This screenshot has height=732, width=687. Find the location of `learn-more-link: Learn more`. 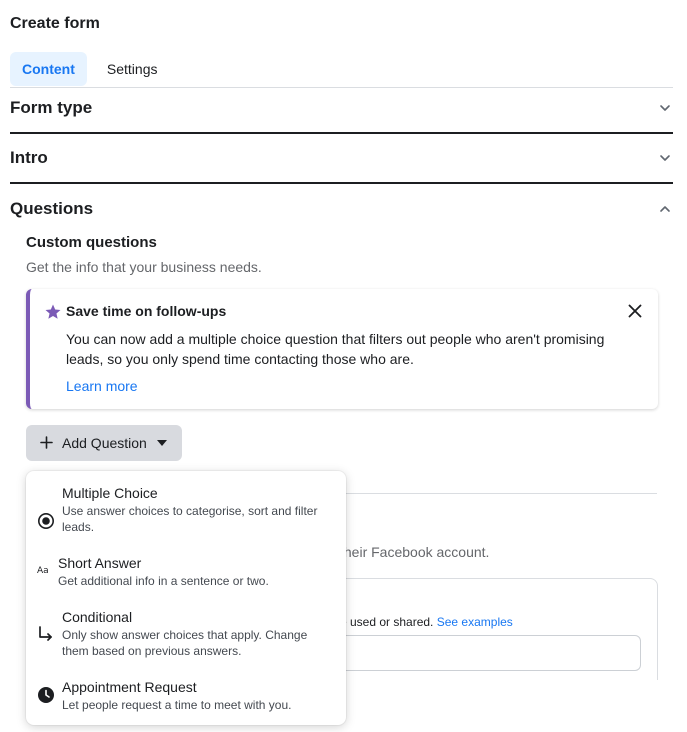

learn-more-link: Learn more is located at coordinates (102, 386).